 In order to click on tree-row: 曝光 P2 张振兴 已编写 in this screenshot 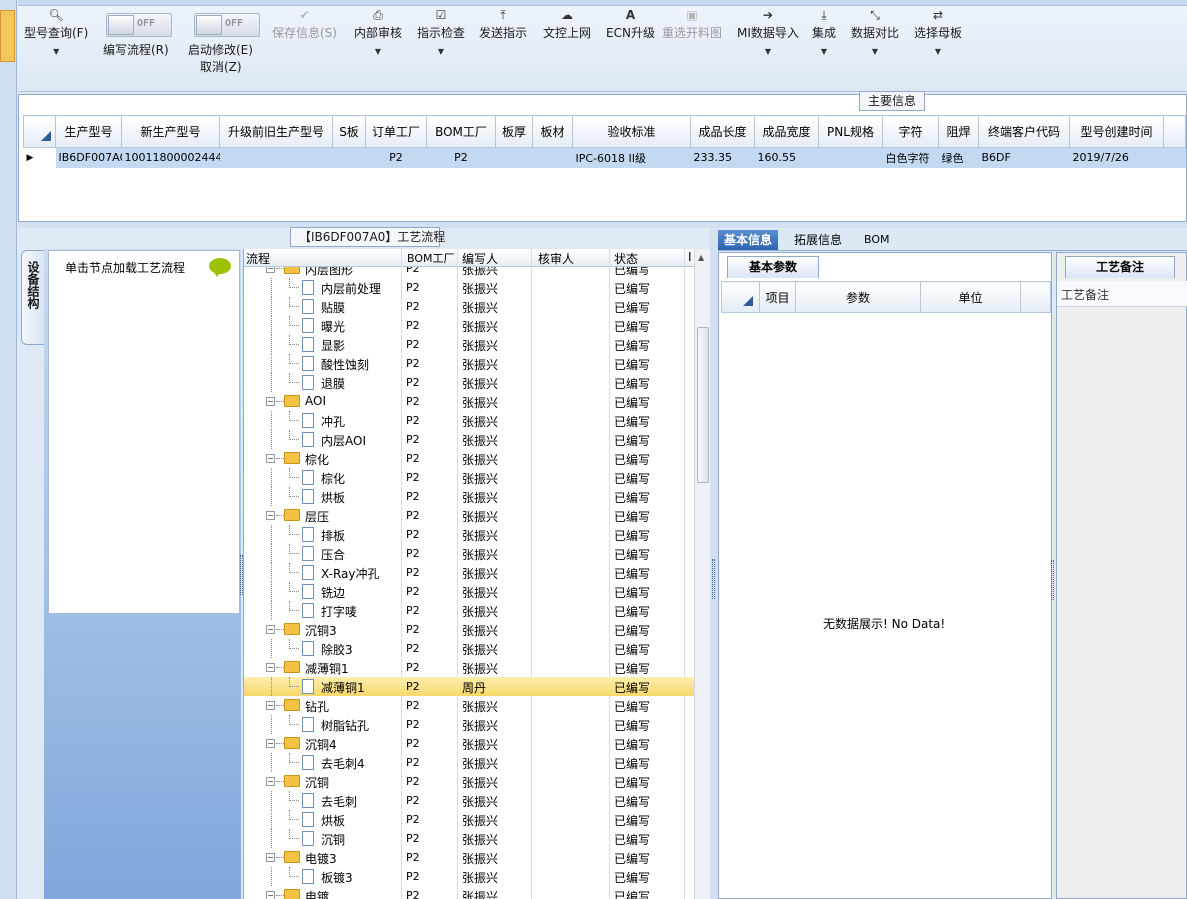, I will do `click(469, 325)`.